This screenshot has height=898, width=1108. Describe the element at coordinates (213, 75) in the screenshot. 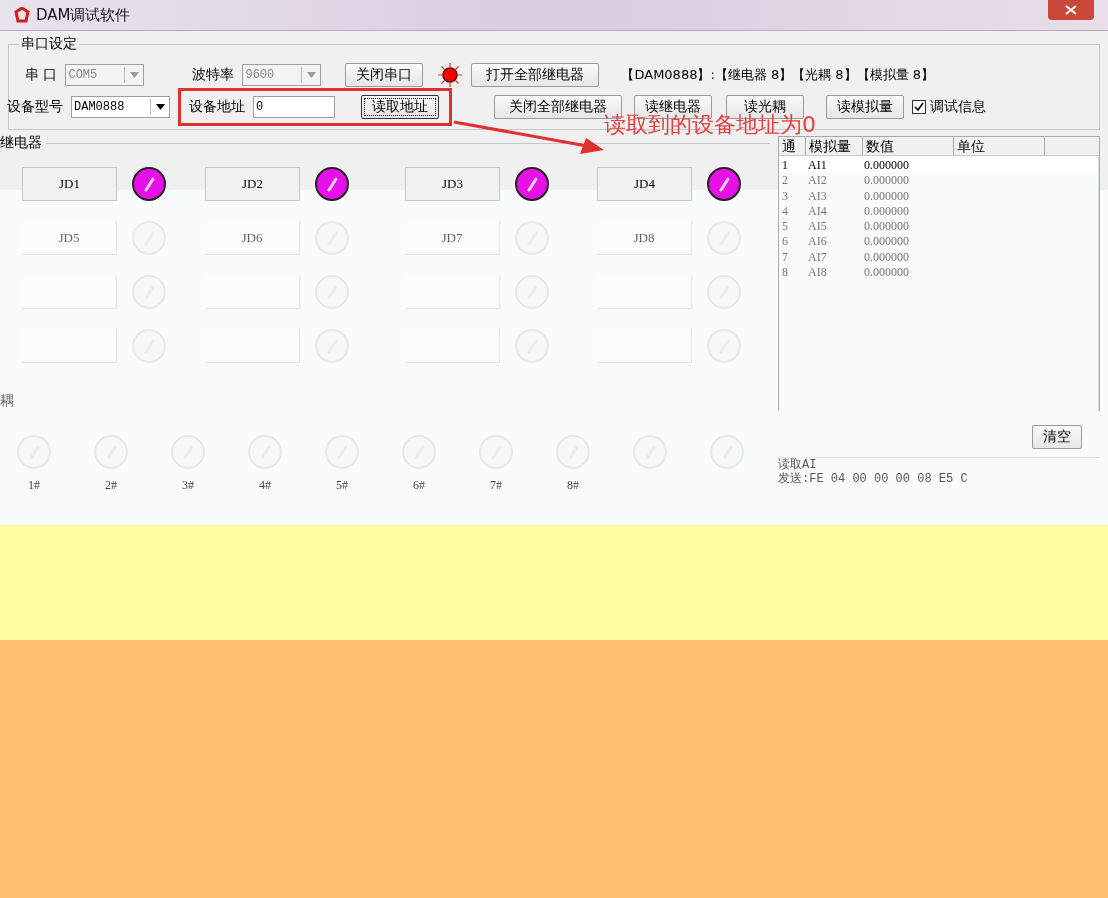

I see `baud-label: 波特率` at that location.